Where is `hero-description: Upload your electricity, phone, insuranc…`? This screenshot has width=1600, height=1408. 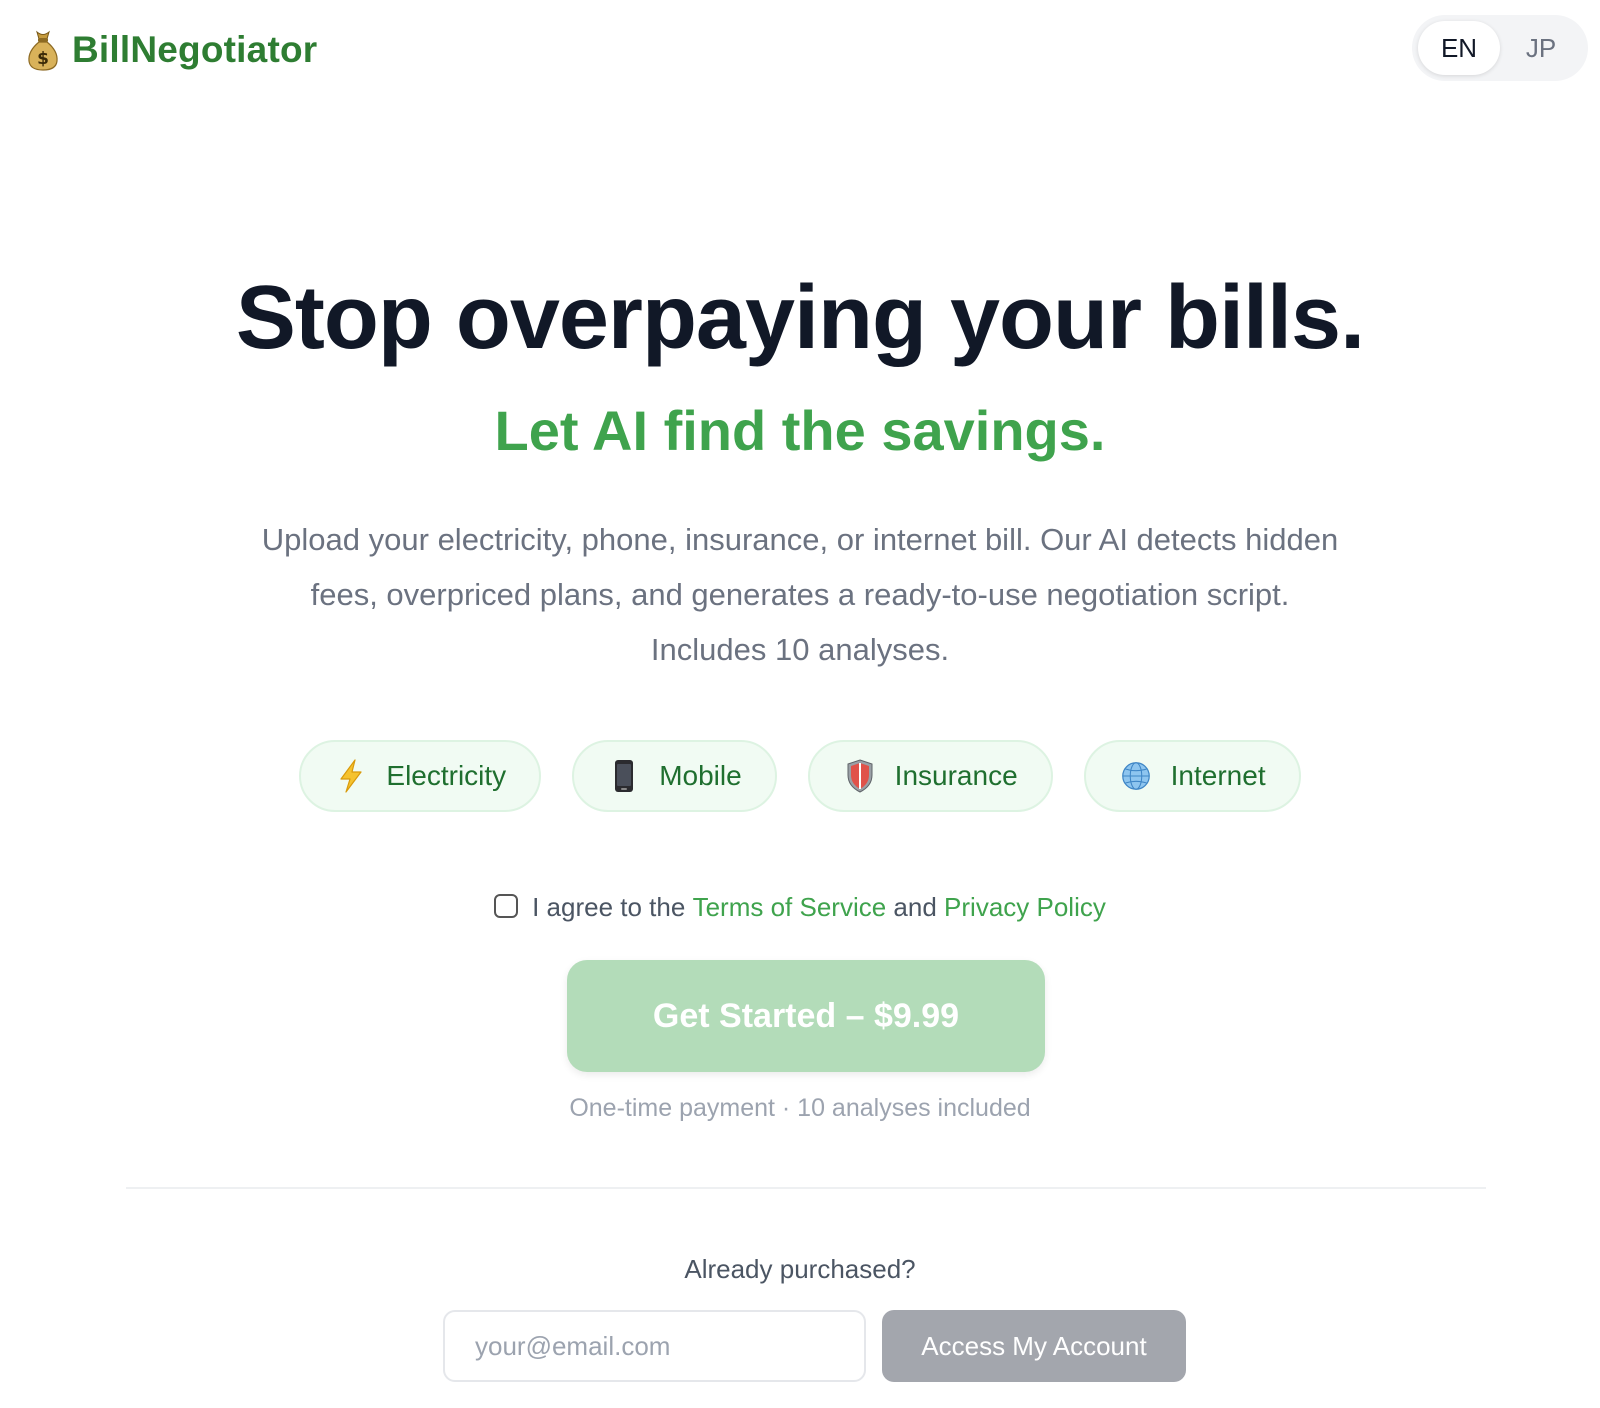 hero-description: Upload your electricity, phone, insuranc… is located at coordinates (800, 594).